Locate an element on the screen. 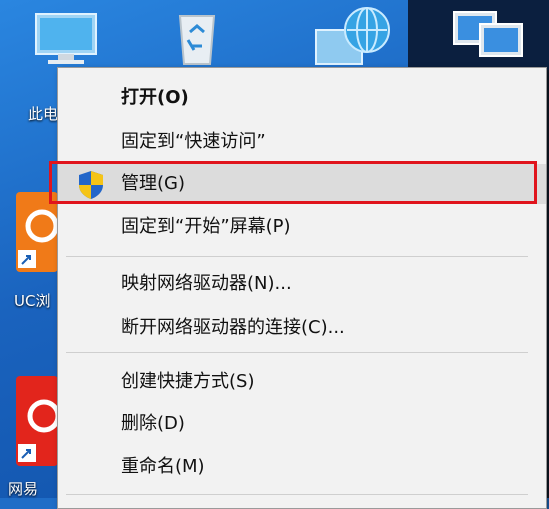  uac-shield-icon is located at coordinates (91, 185).